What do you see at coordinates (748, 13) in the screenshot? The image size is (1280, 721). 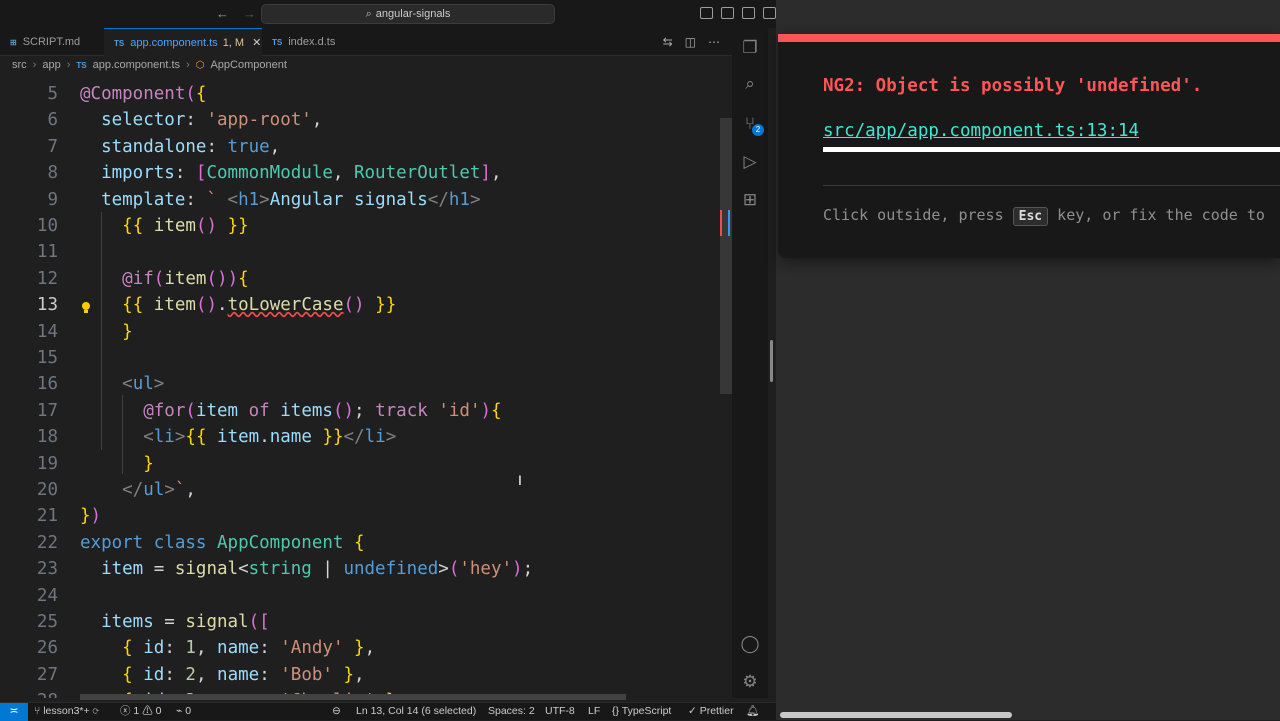 I see `toggle-secondary-sidebar-icon` at bounding box center [748, 13].